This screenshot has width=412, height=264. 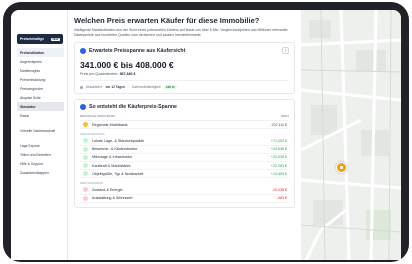 What do you see at coordinates (278, 149) in the screenshot?
I see `row-value: +24.036 €` at bounding box center [278, 149].